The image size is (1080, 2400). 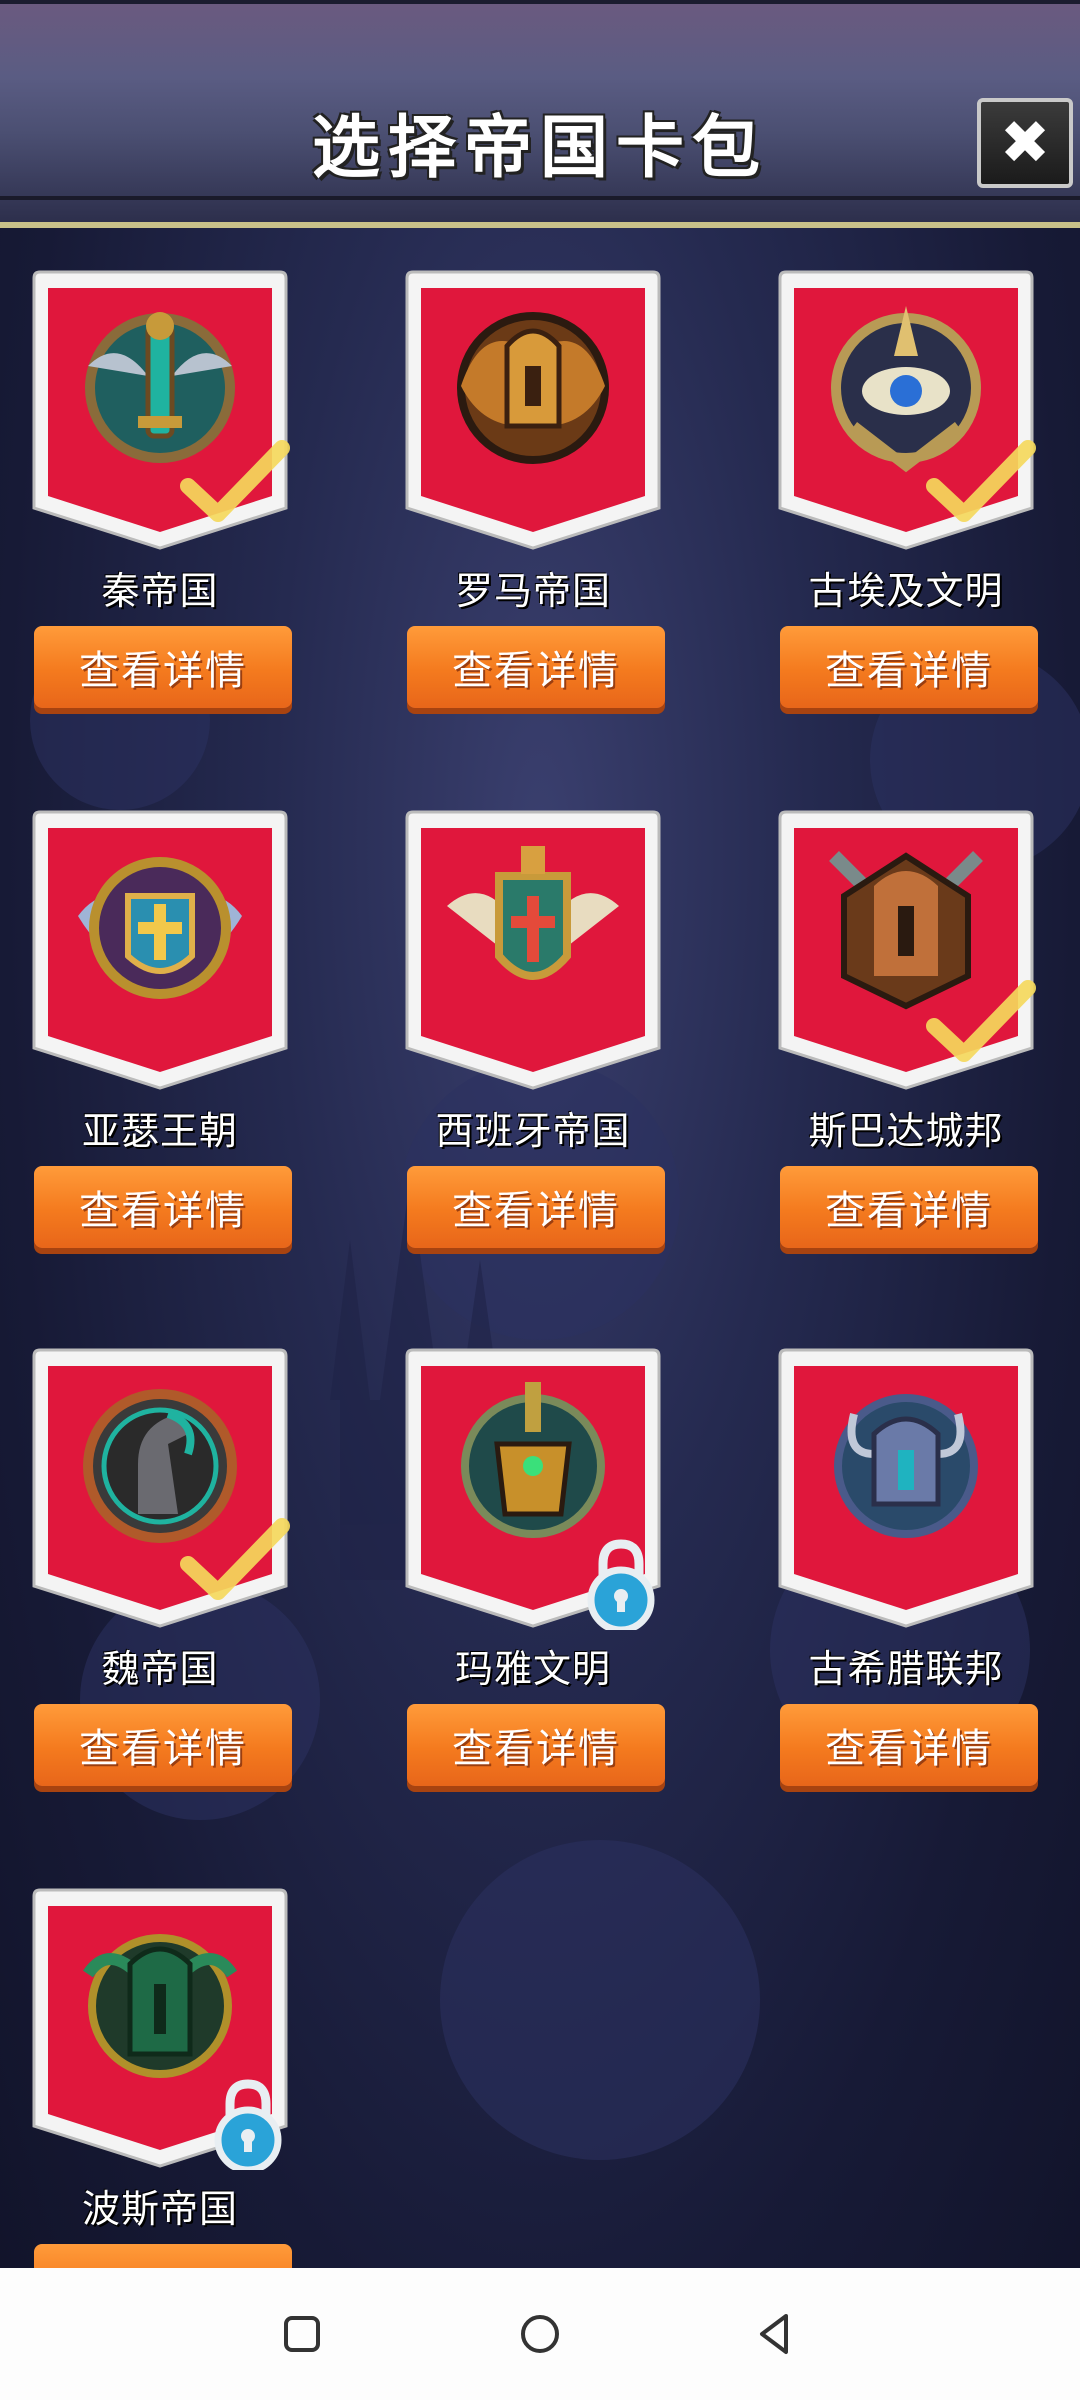 What do you see at coordinates (160, 2006) in the screenshot?
I see `persian-helmet-emblem` at bounding box center [160, 2006].